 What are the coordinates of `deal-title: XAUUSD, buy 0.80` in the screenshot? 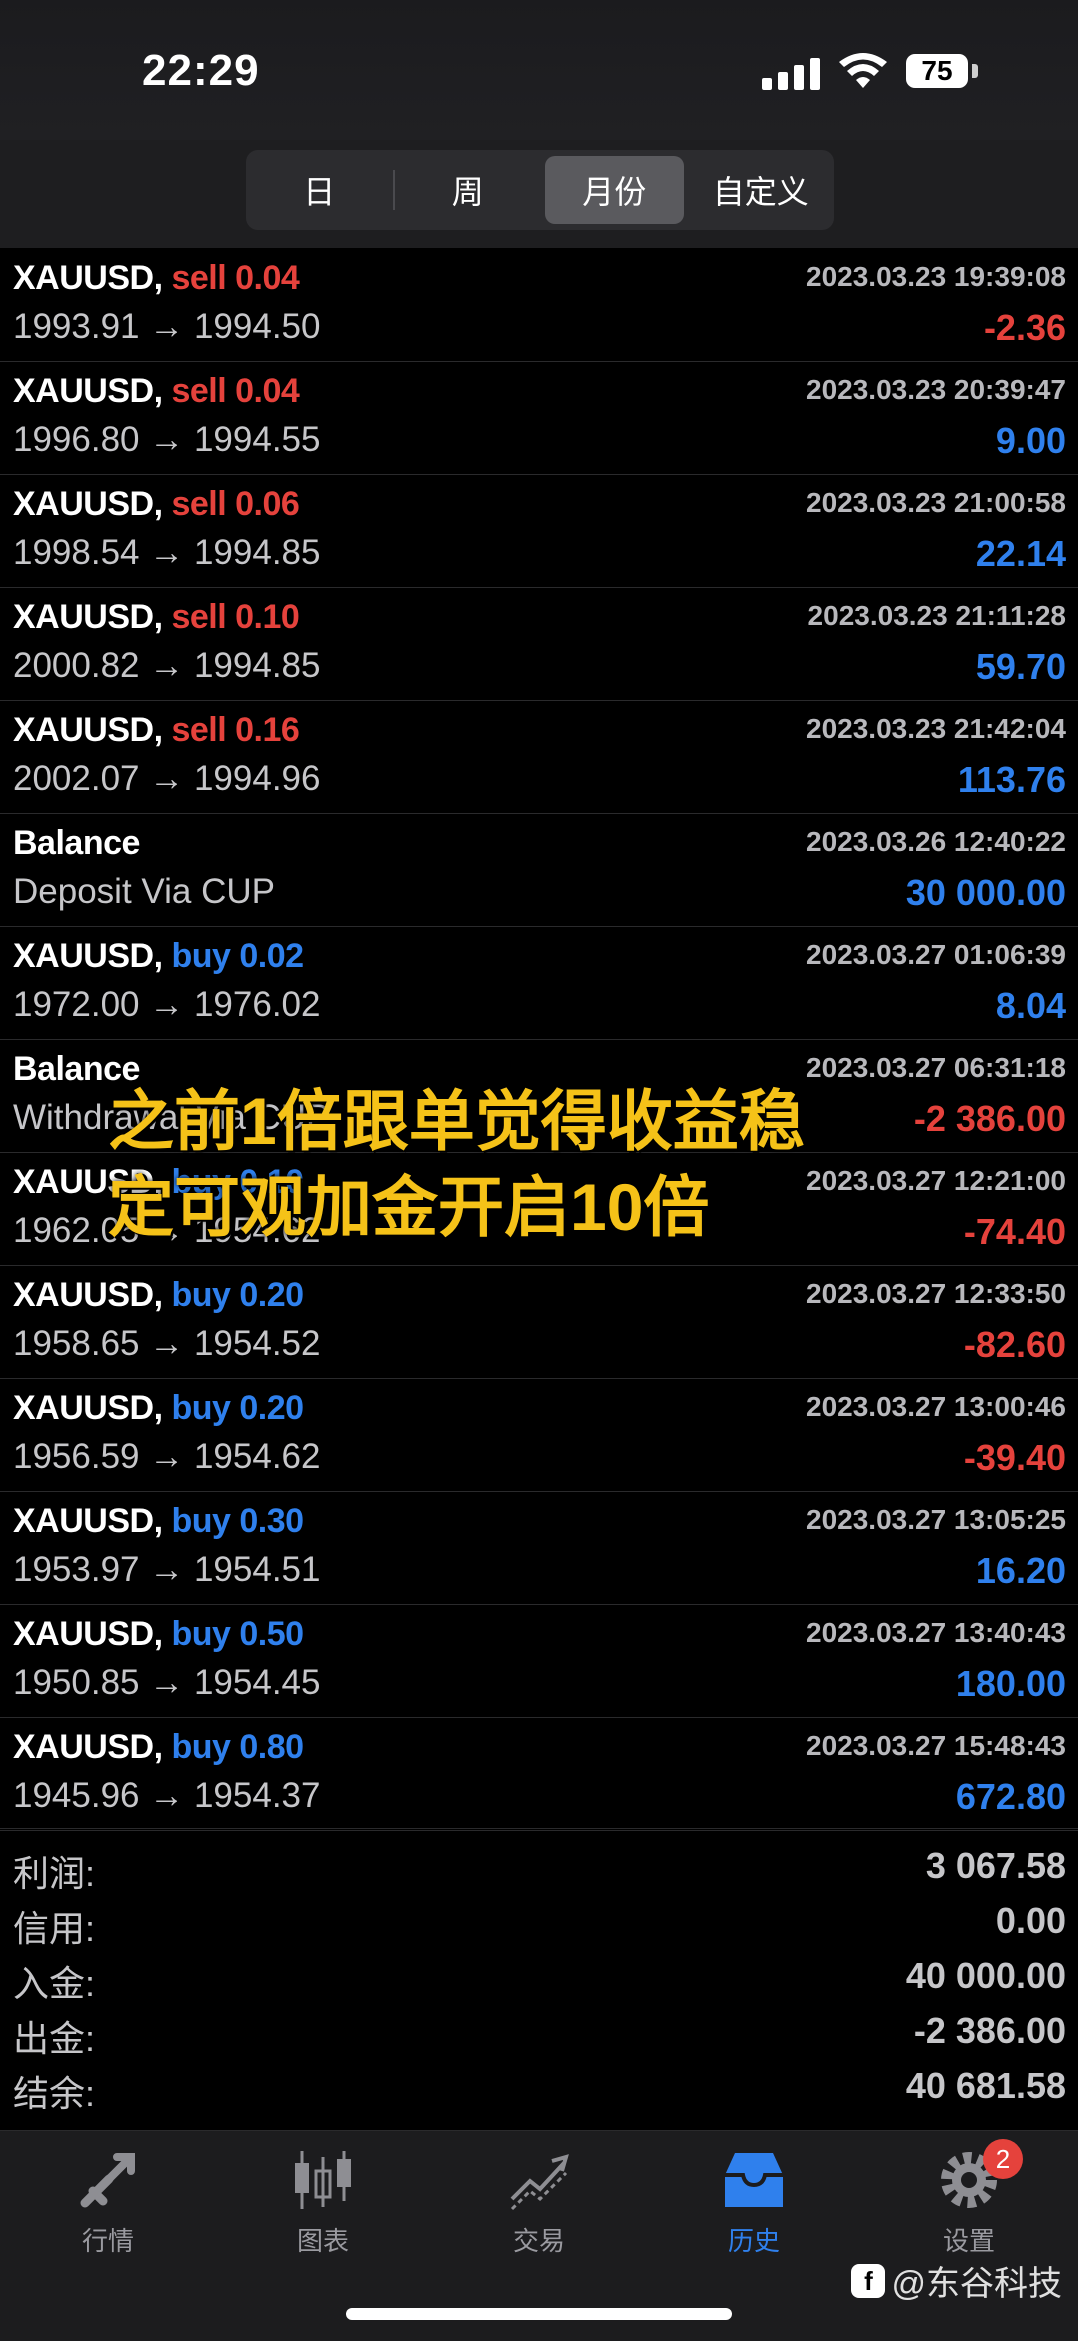 It's located at (158, 1747).